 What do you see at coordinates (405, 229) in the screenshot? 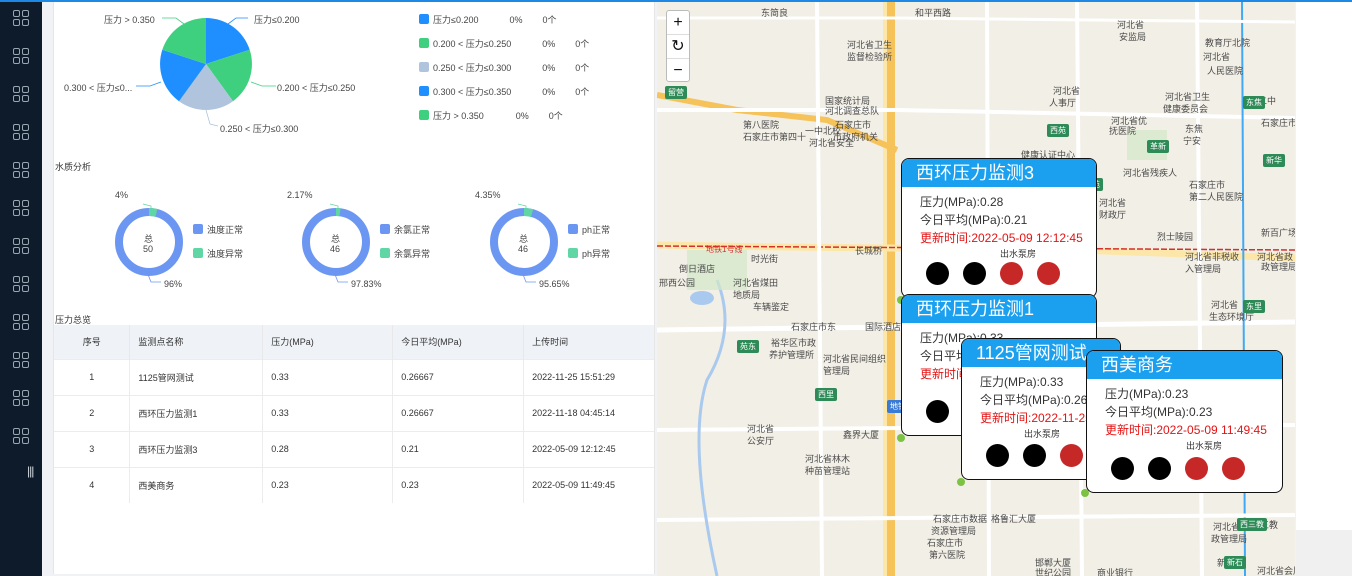
I see `donut-legend-item: 余氯正常` at bounding box center [405, 229].